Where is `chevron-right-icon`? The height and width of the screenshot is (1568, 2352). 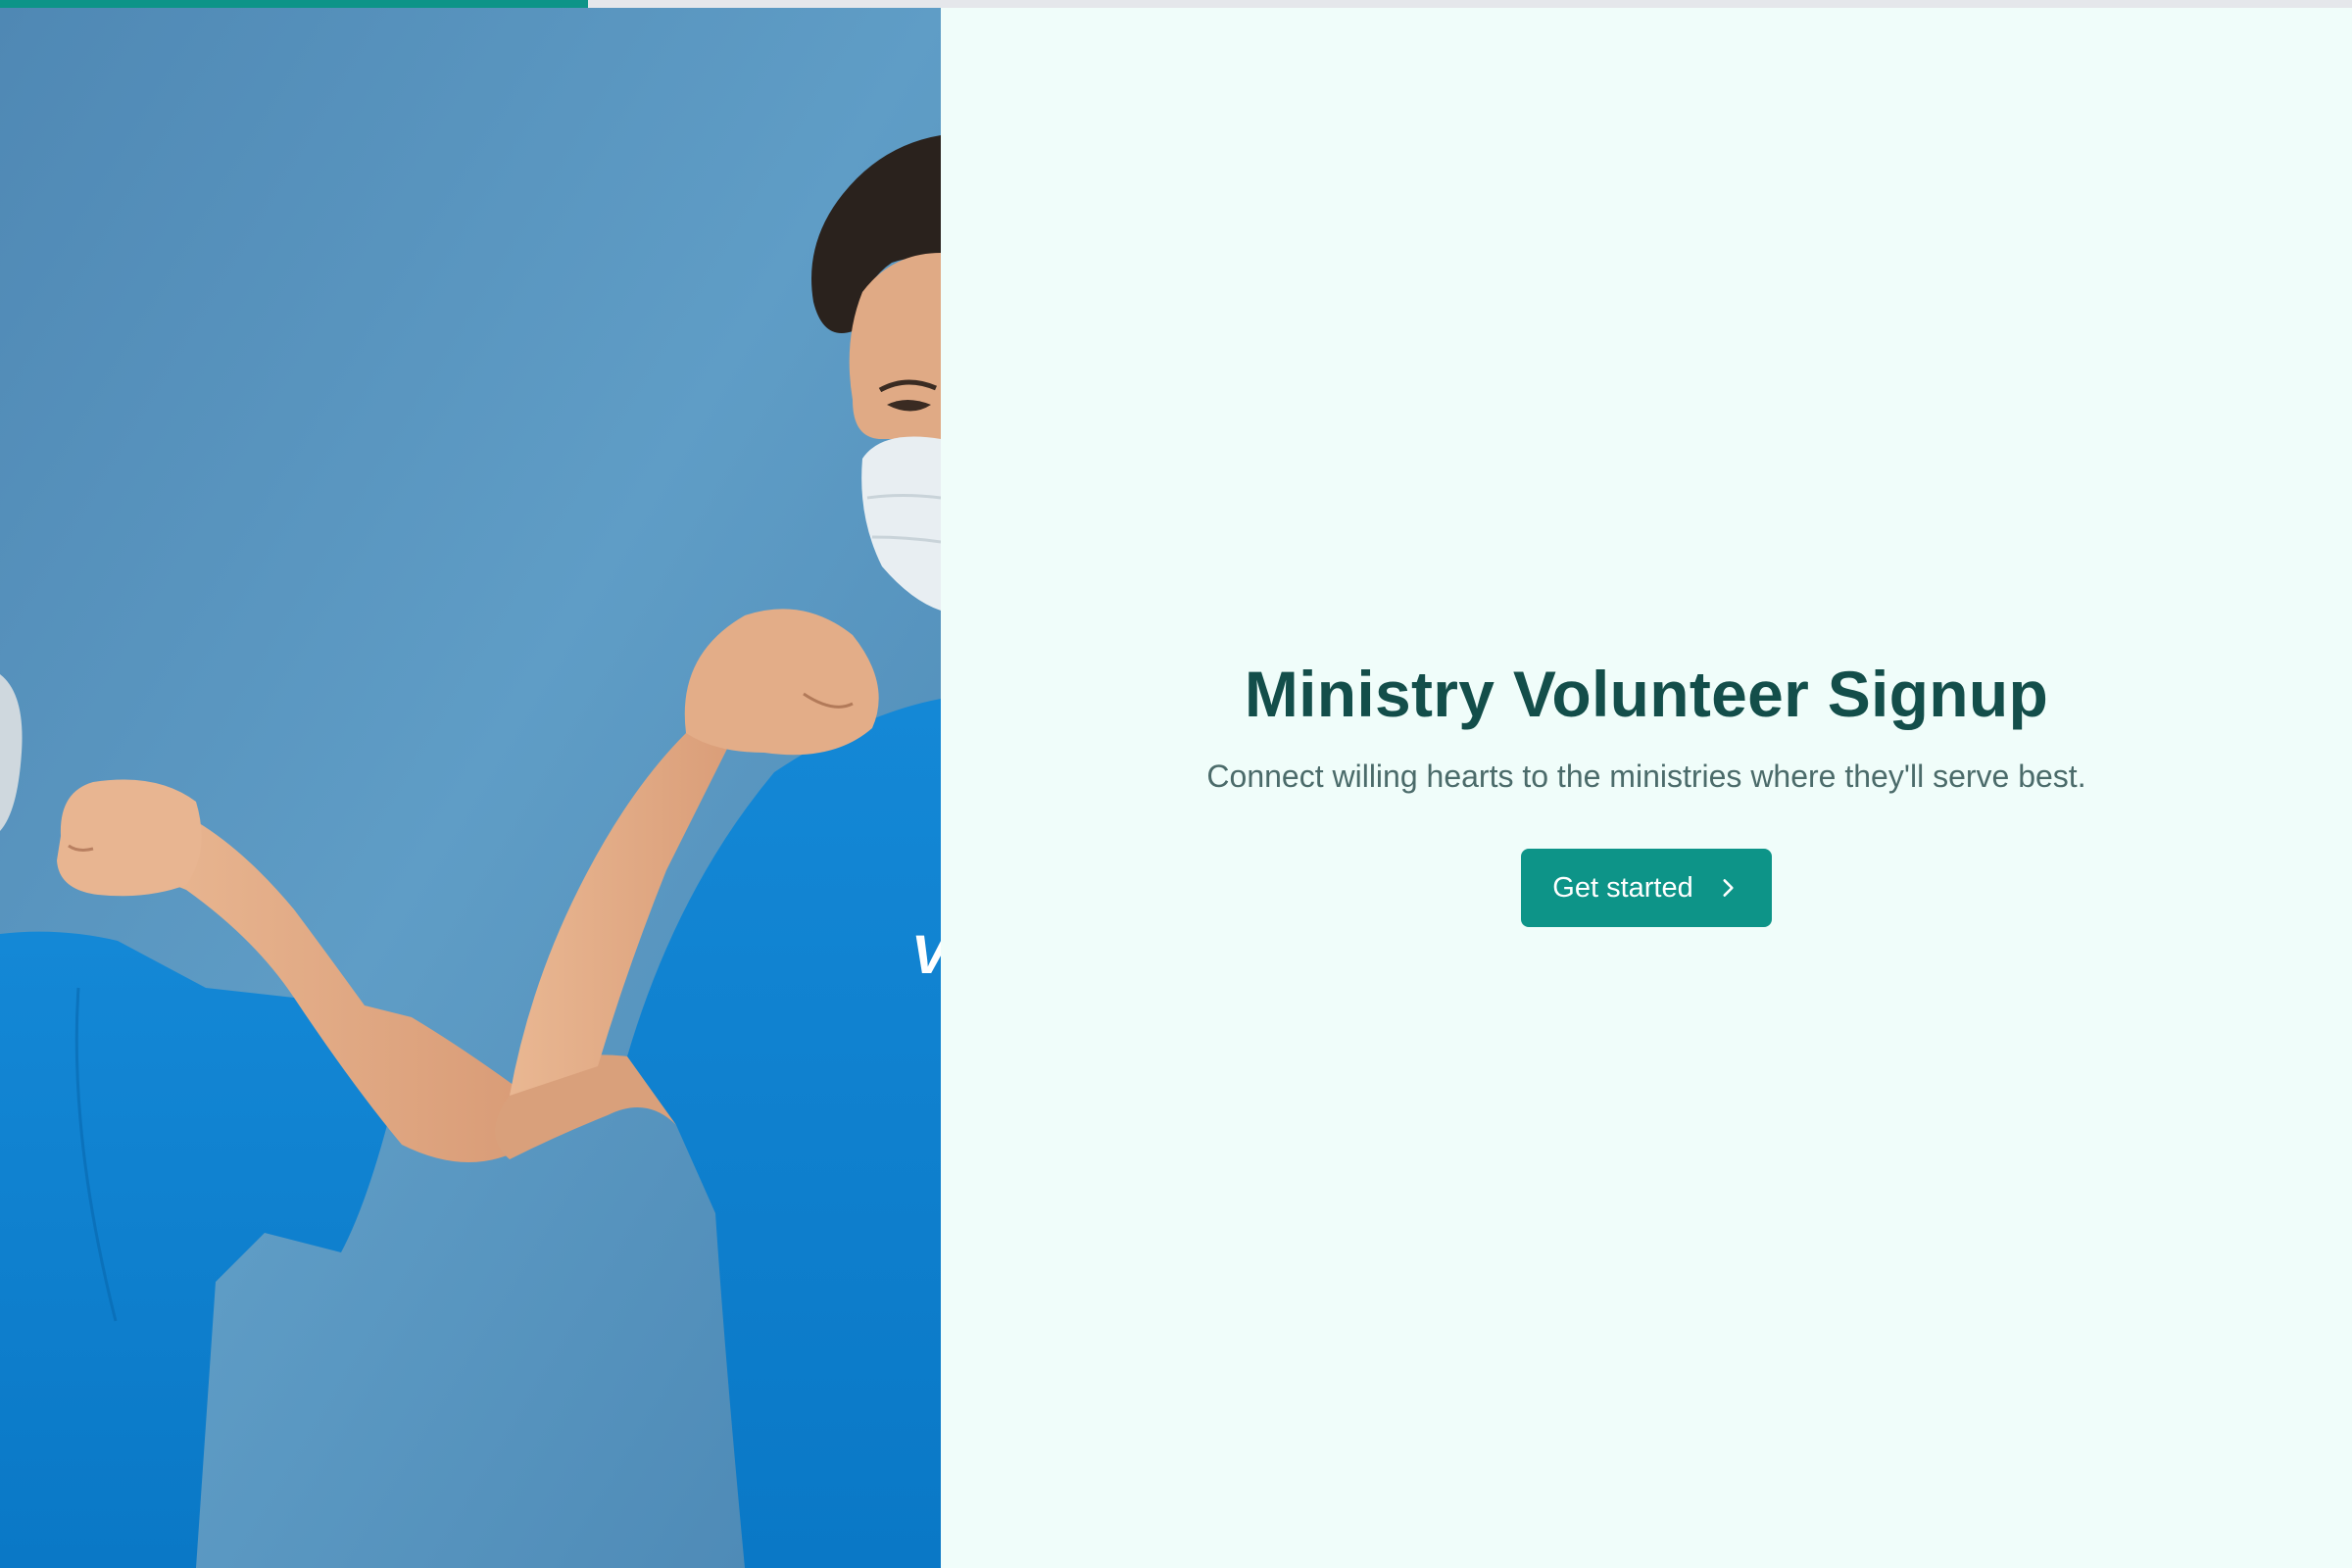
chevron-right-icon is located at coordinates (1727, 888).